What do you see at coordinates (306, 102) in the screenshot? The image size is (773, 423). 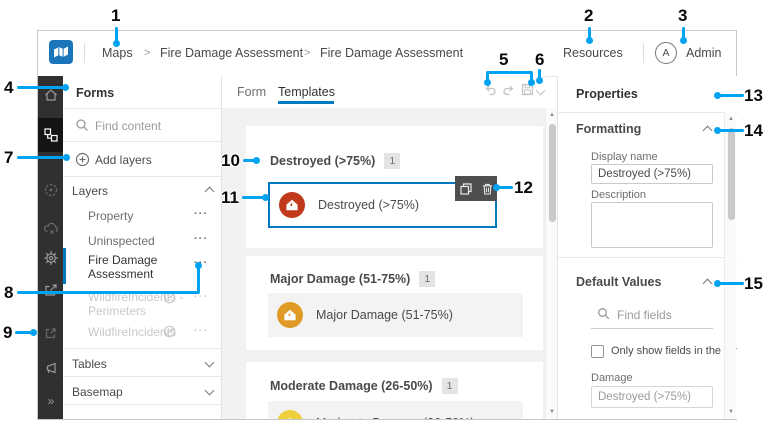 I see `active-tab-indicator` at bounding box center [306, 102].